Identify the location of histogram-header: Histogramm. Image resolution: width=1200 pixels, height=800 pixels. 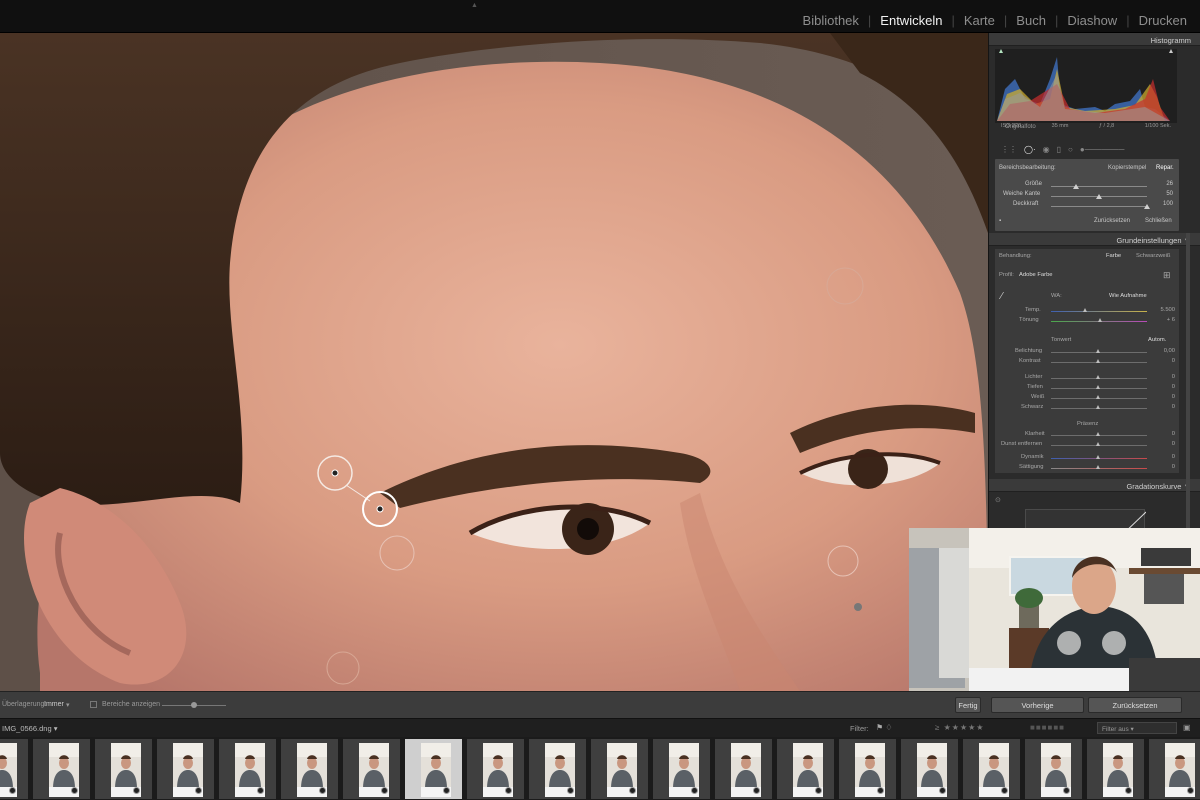
(1094, 39).